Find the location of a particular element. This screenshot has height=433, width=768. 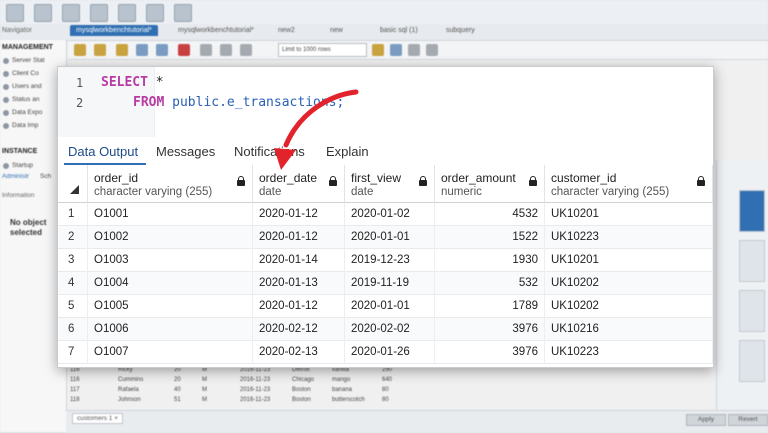

column-header-first-view: first_view date is located at coordinates (390, 184).